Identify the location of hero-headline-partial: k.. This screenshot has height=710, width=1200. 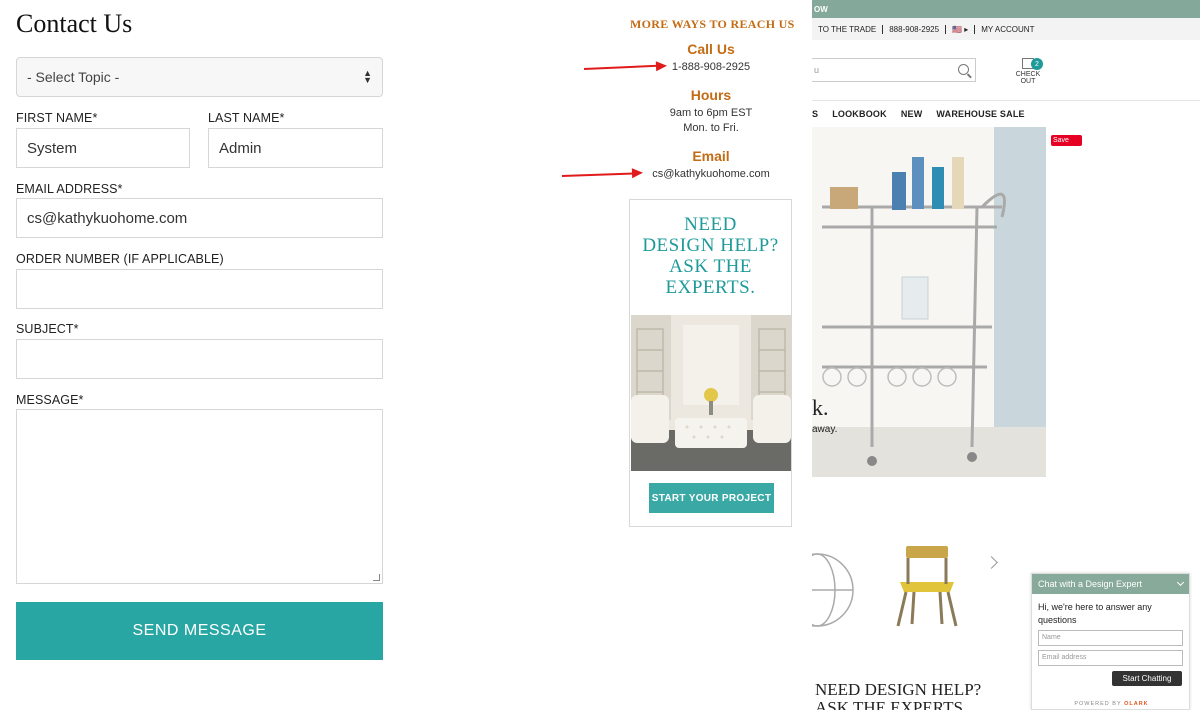
(820, 407).